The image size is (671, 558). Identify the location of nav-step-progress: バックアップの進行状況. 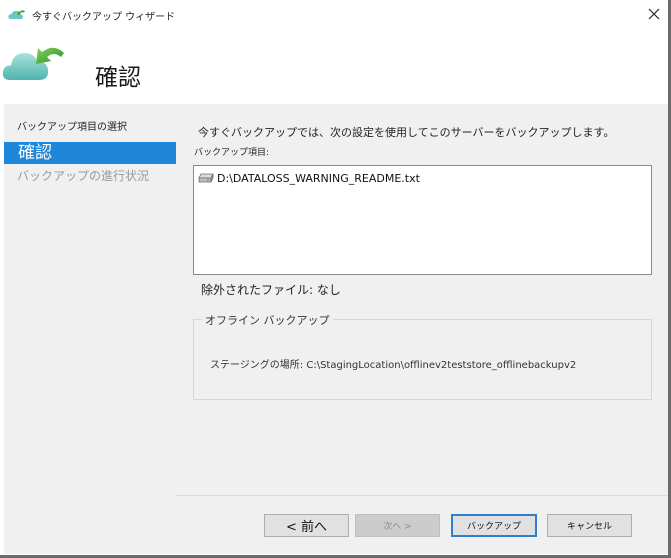
(83, 176).